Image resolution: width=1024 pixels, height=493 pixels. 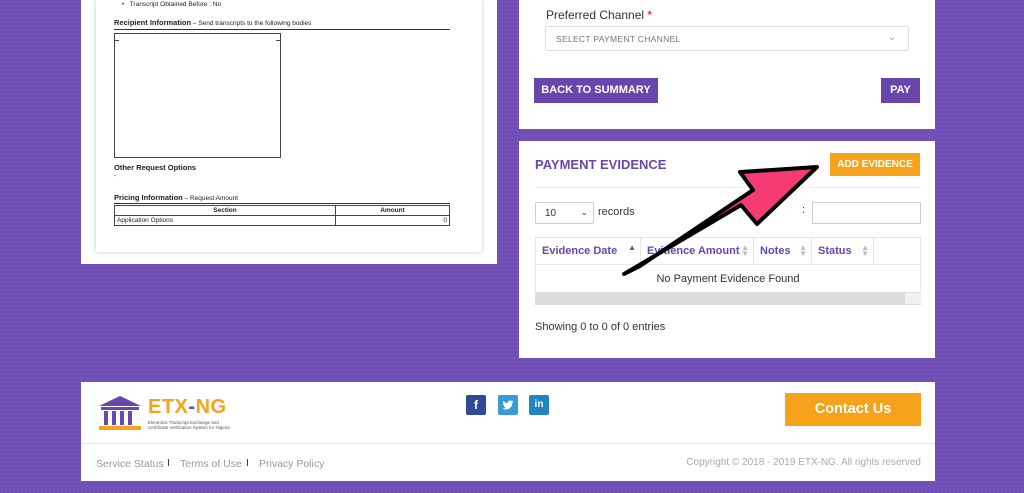 I want to click on search-input, so click(x=866, y=213).